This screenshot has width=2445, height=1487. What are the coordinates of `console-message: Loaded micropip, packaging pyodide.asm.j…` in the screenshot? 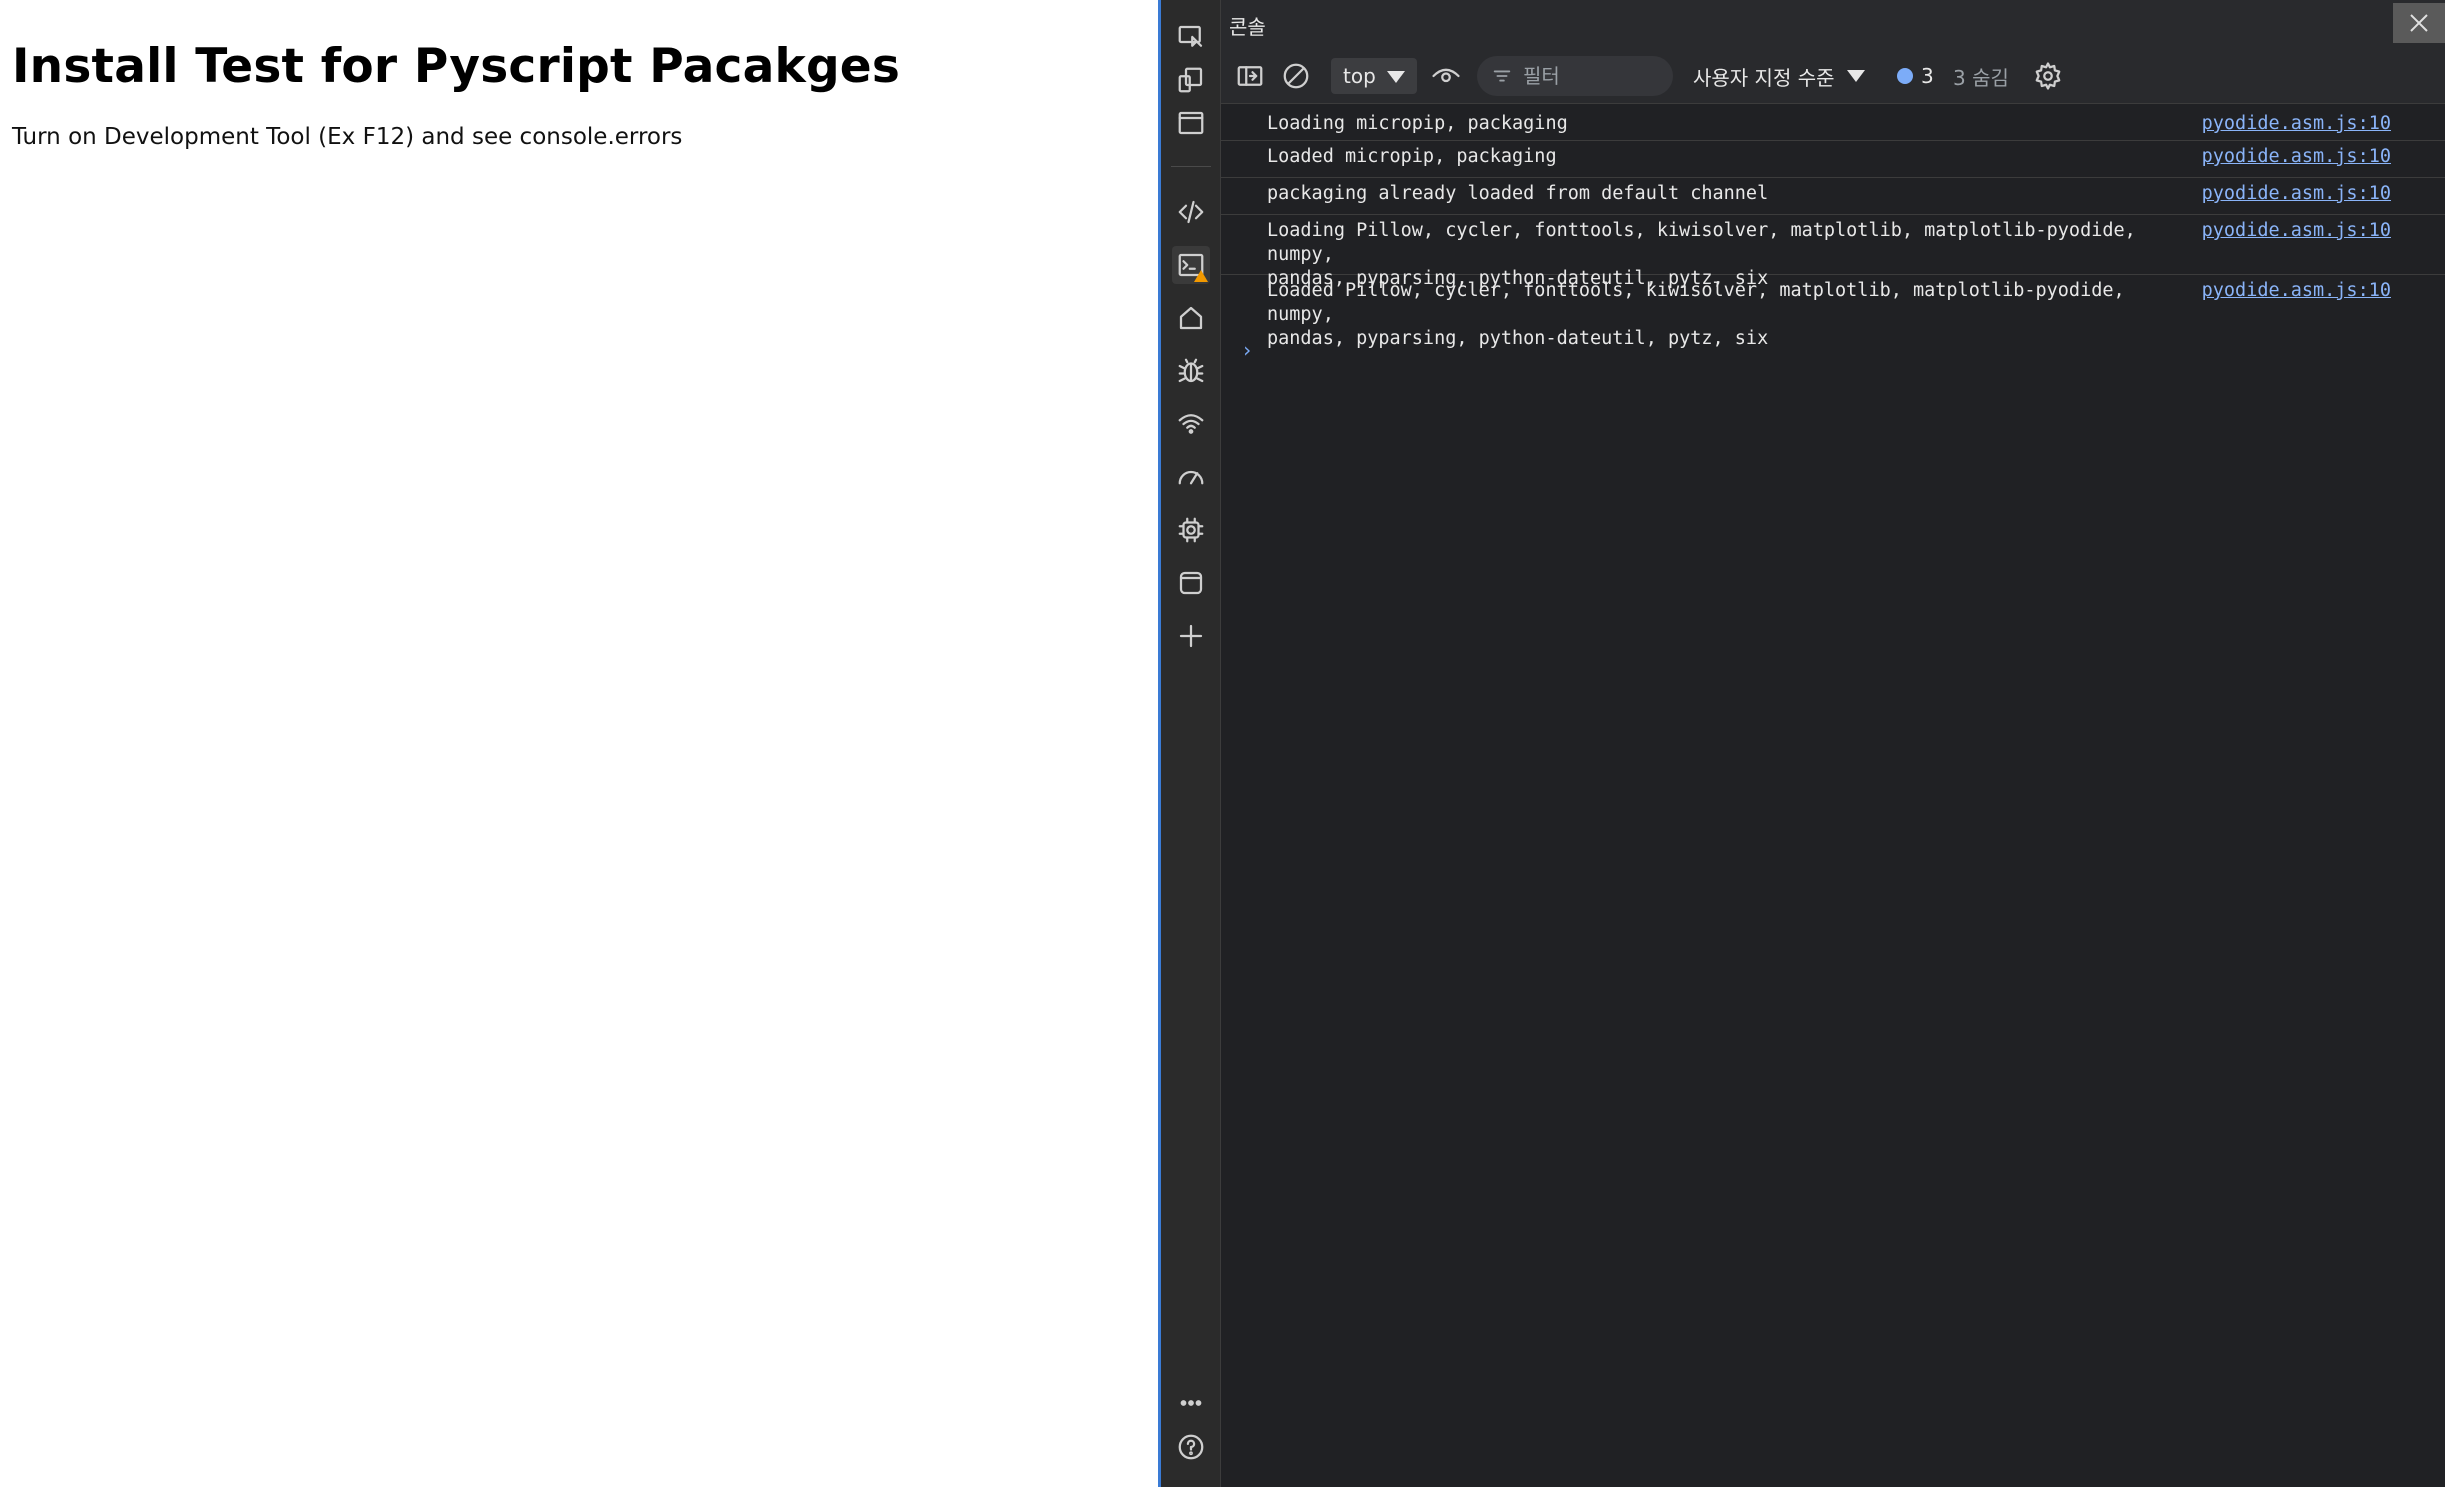 It's located at (1833, 159).